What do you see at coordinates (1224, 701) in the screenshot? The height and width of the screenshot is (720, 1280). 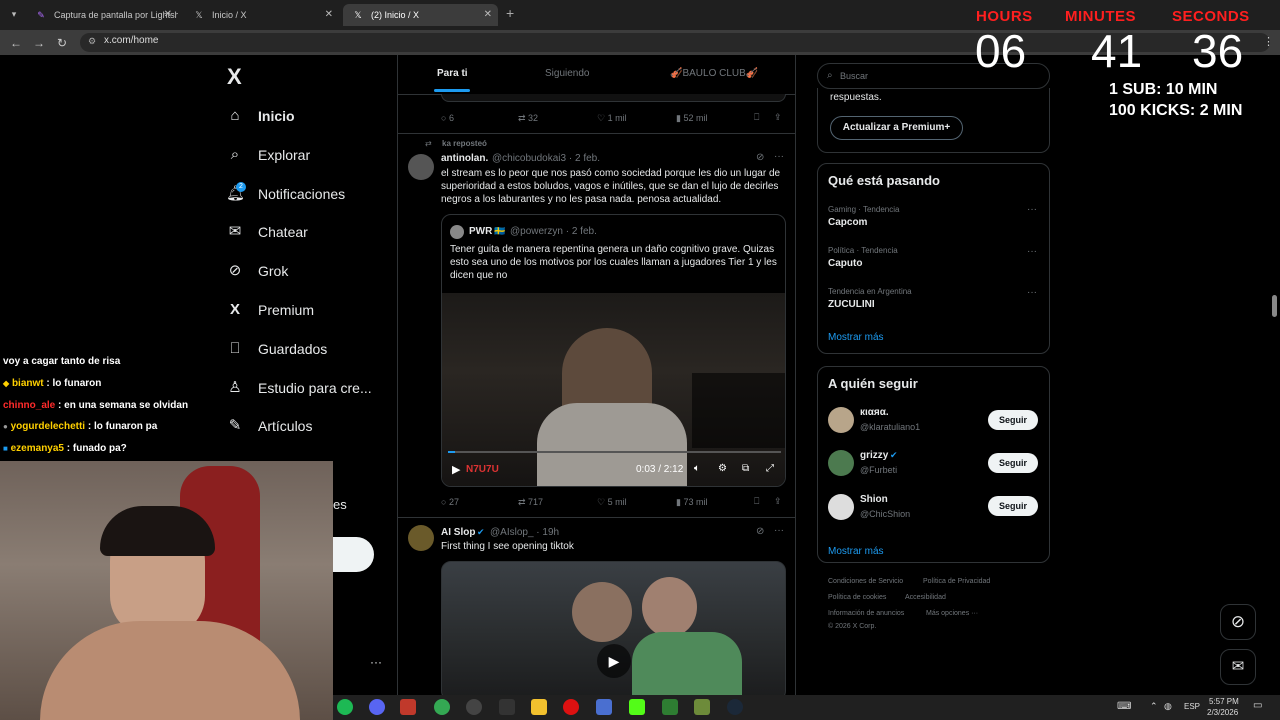 I see `clock-time: 5:57 PM` at bounding box center [1224, 701].